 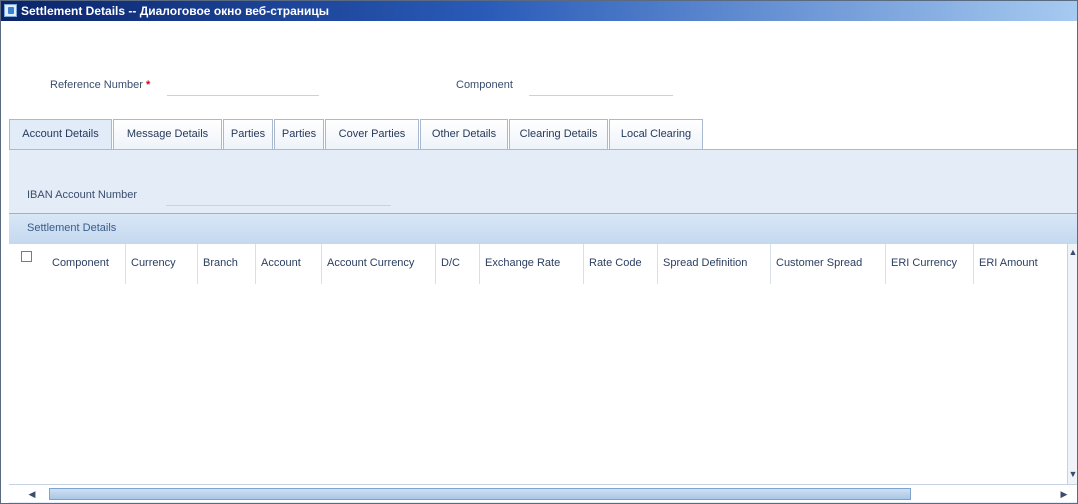 What do you see at coordinates (1016, 264) in the screenshot?
I see `column-eri-amount: ERI Amount` at bounding box center [1016, 264].